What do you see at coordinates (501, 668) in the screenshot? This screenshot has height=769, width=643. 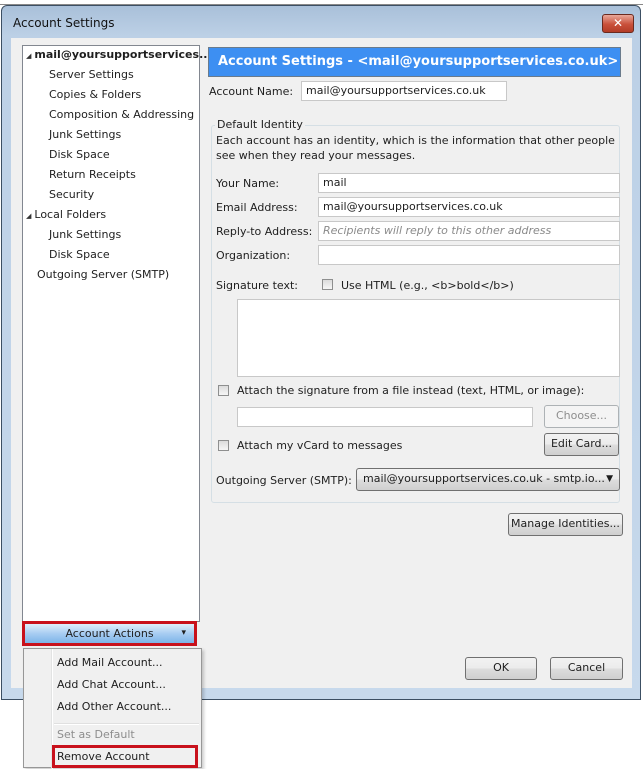 I see `ok-button: OK` at bounding box center [501, 668].